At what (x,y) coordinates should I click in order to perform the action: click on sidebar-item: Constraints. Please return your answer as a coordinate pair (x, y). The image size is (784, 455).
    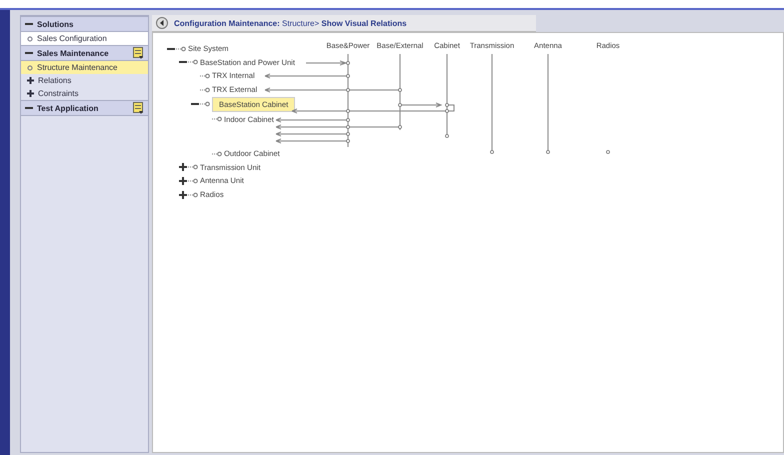
    Looking at the image, I should click on (84, 93).